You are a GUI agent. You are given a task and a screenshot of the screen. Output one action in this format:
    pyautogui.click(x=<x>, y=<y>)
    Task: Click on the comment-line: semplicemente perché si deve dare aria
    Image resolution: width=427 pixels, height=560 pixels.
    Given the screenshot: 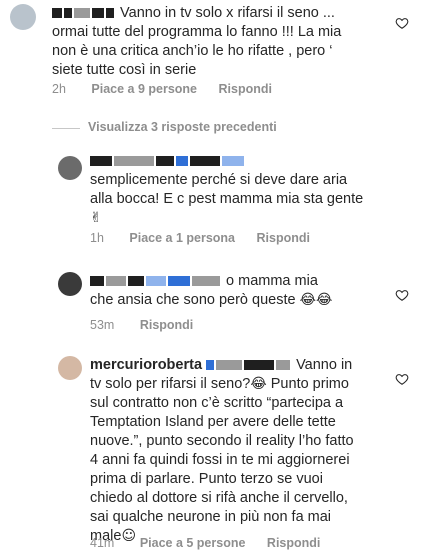 What is the action you would take?
    pyautogui.click(x=219, y=180)
    